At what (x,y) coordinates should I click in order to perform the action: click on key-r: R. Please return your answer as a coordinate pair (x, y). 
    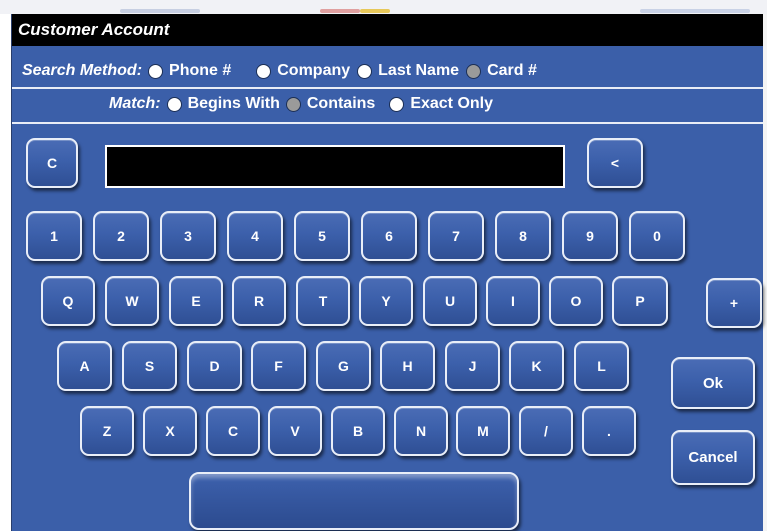
    Looking at the image, I should click on (259, 301).